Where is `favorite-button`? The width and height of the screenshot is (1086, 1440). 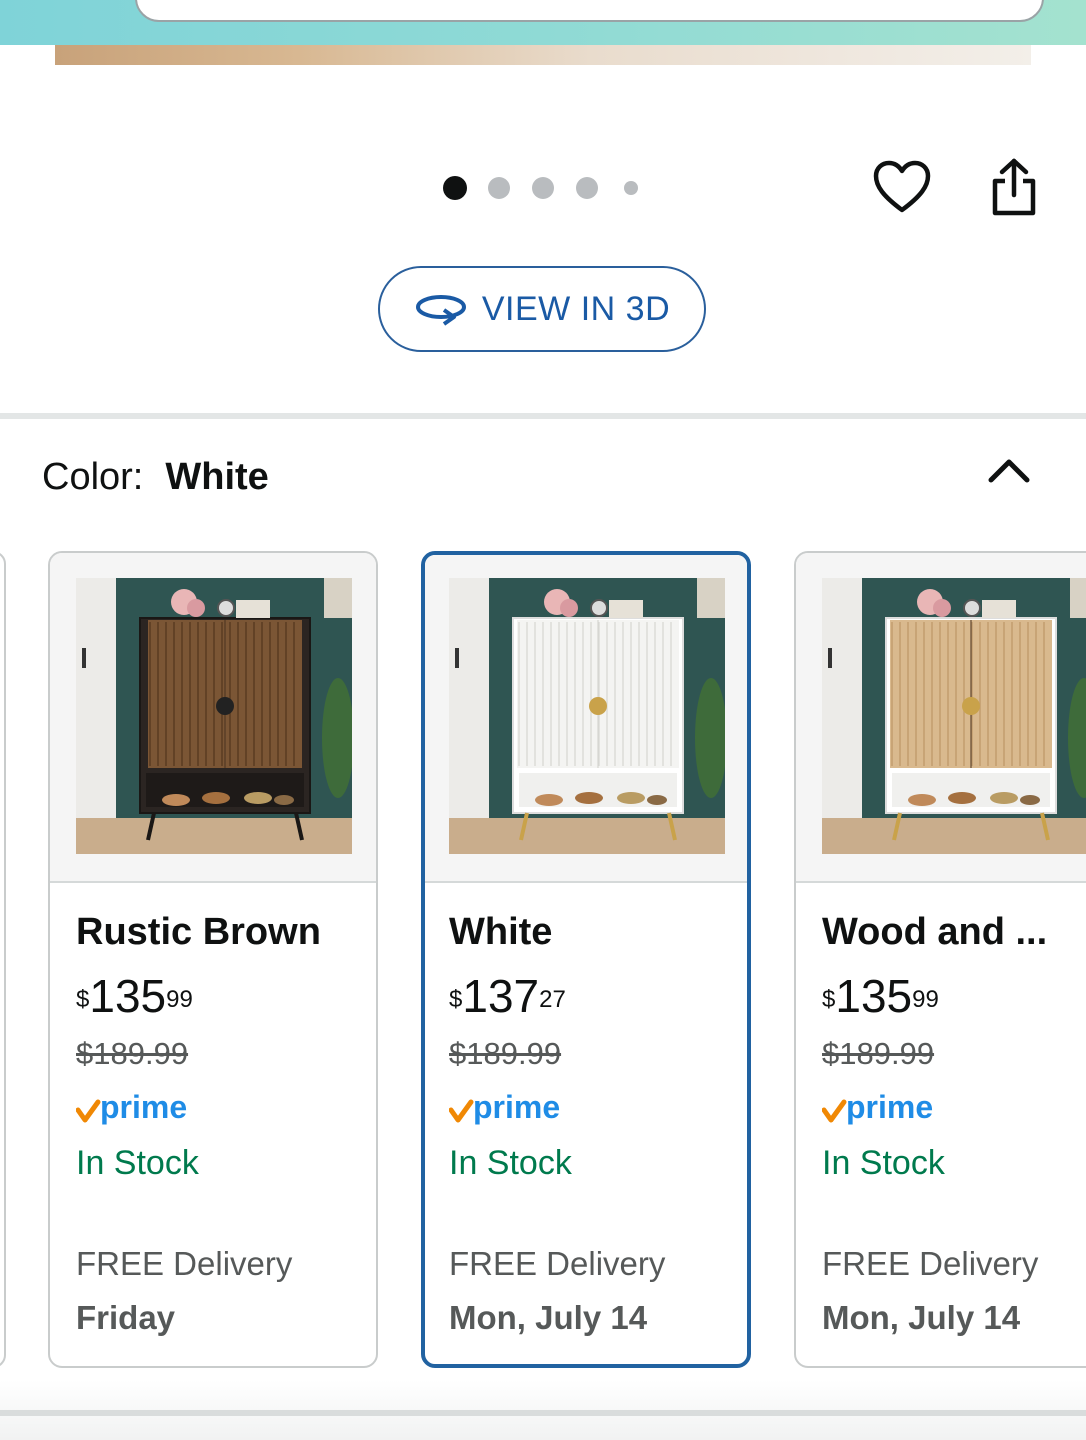 favorite-button is located at coordinates (902, 187).